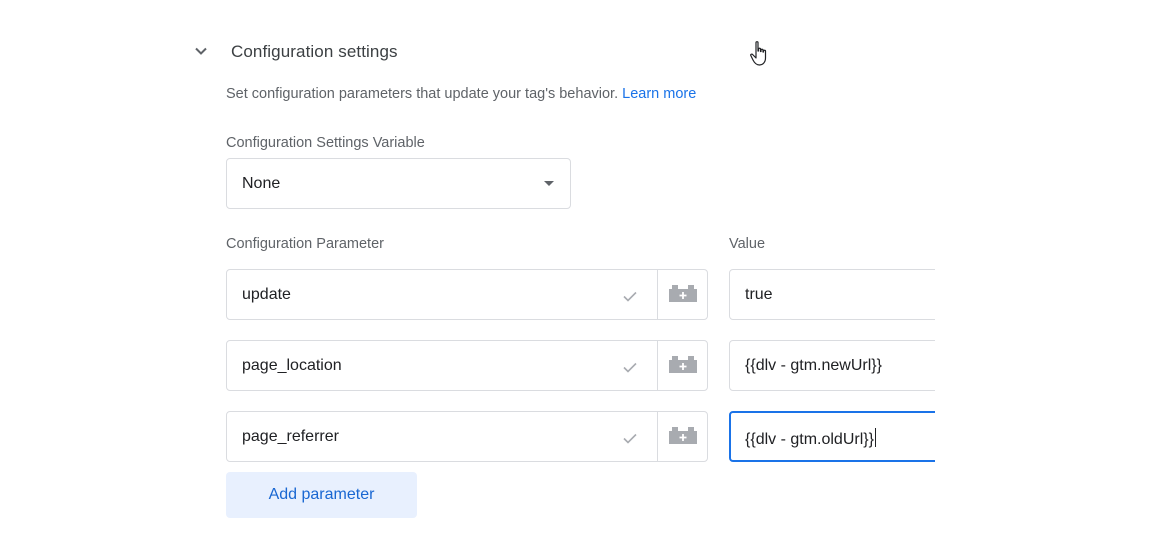  What do you see at coordinates (261, 183) in the screenshot?
I see `settings-variable-value: None` at bounding box center [261, 183].